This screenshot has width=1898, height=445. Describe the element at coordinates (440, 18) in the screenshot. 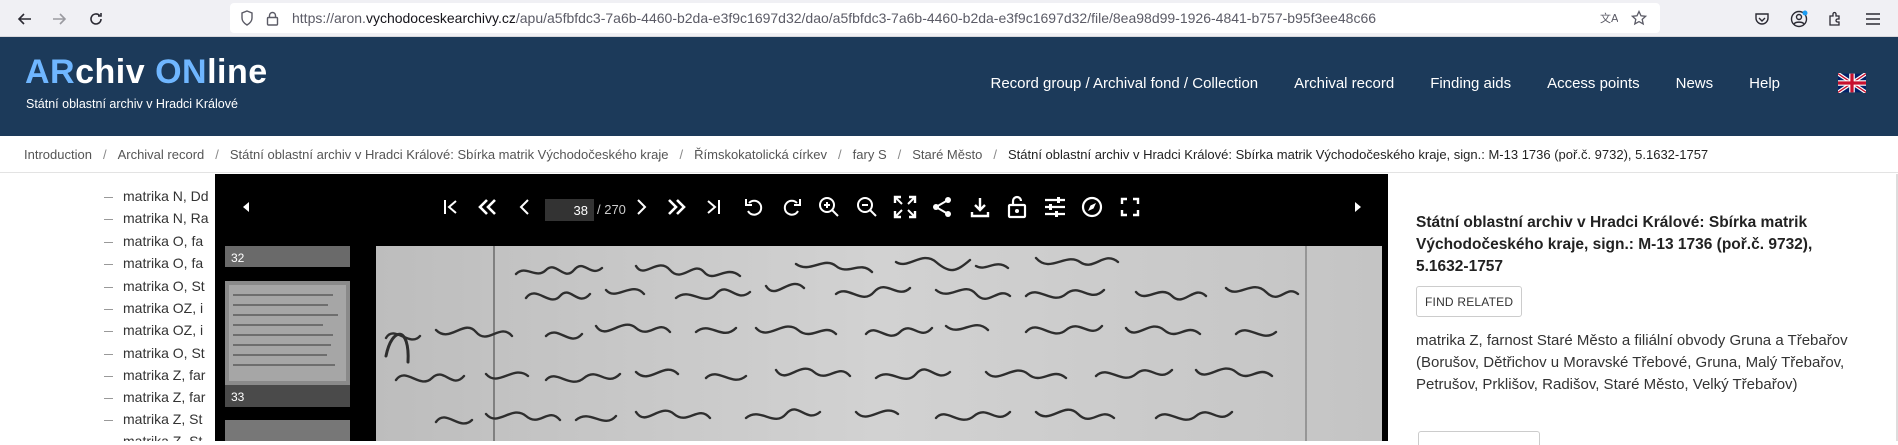

I see `url-domain: vychodoceskearchivy.cz` at that location.